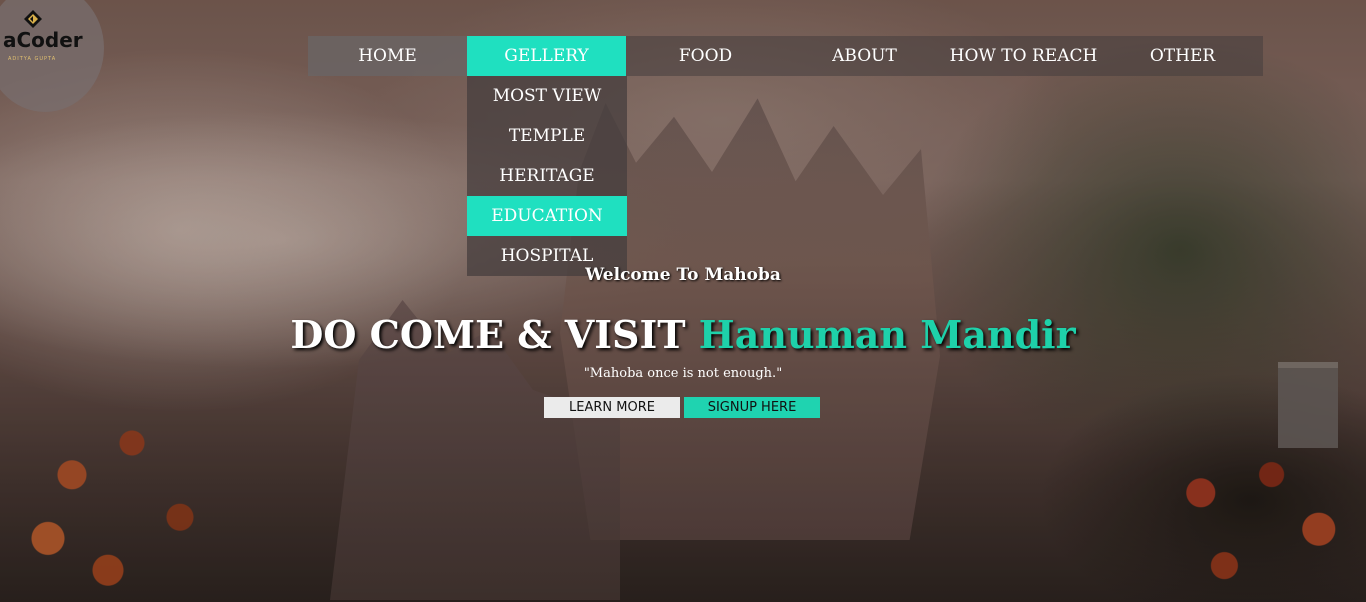 The width and height of the screenshot is (1366, 602). I want to click on welcome-text: Welcome To Mahoba, so click(683, 275).